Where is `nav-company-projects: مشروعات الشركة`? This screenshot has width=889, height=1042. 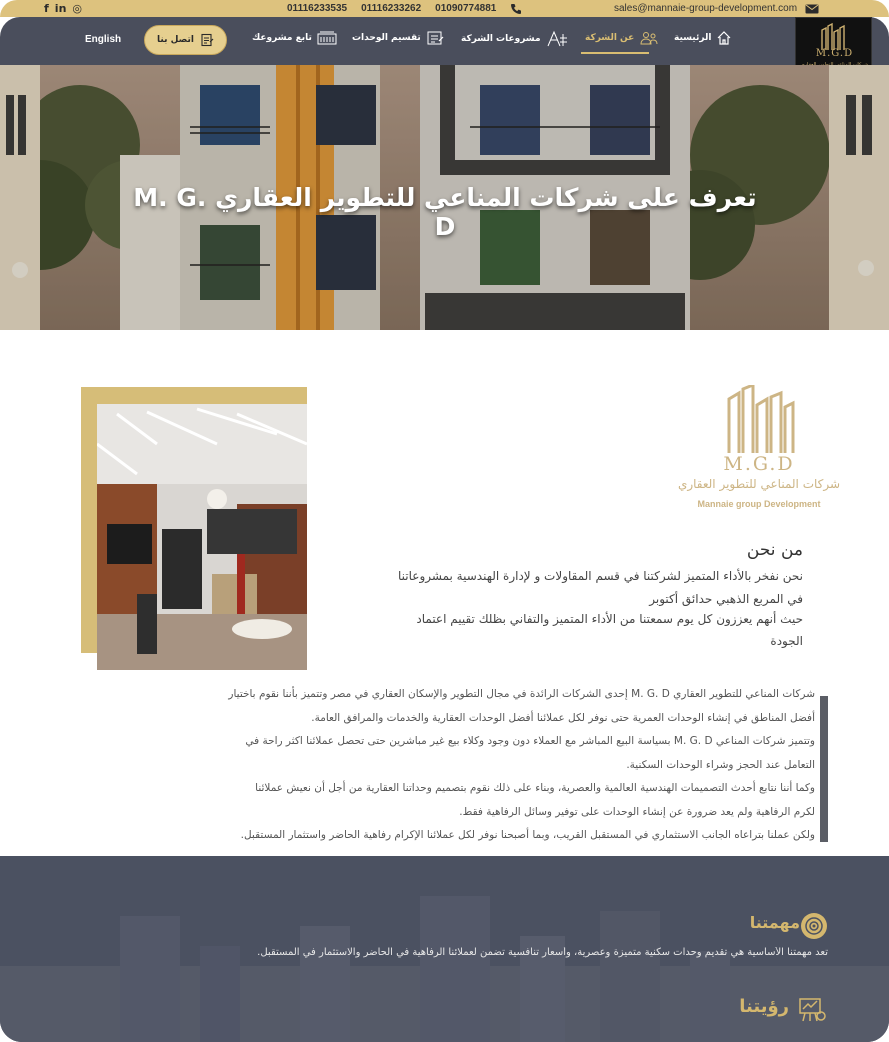
nav-company-projects: مشروعات الشركة is located at coordinates (514, 39).